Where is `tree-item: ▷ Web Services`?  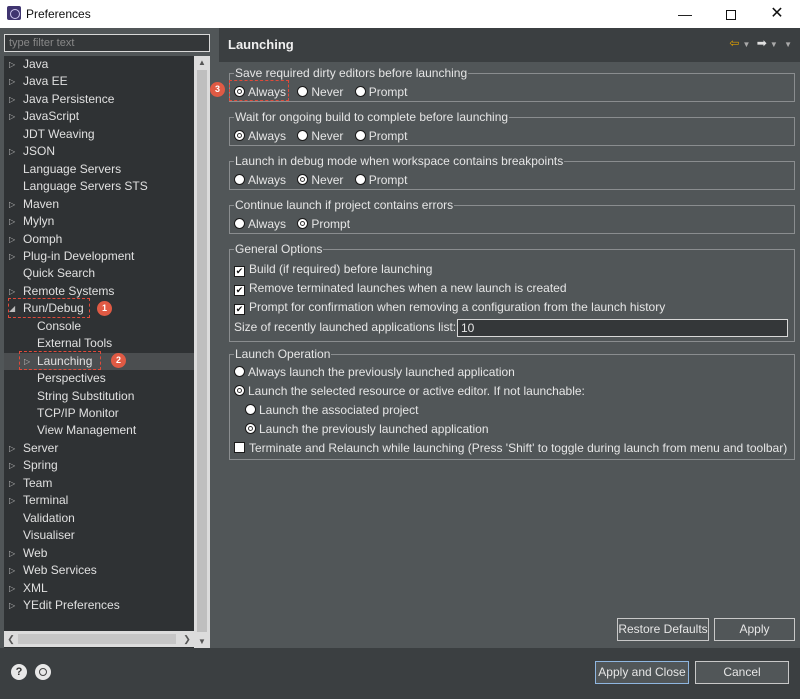
tree-item: ▷ Web Services is located at coordinates (99, 570).